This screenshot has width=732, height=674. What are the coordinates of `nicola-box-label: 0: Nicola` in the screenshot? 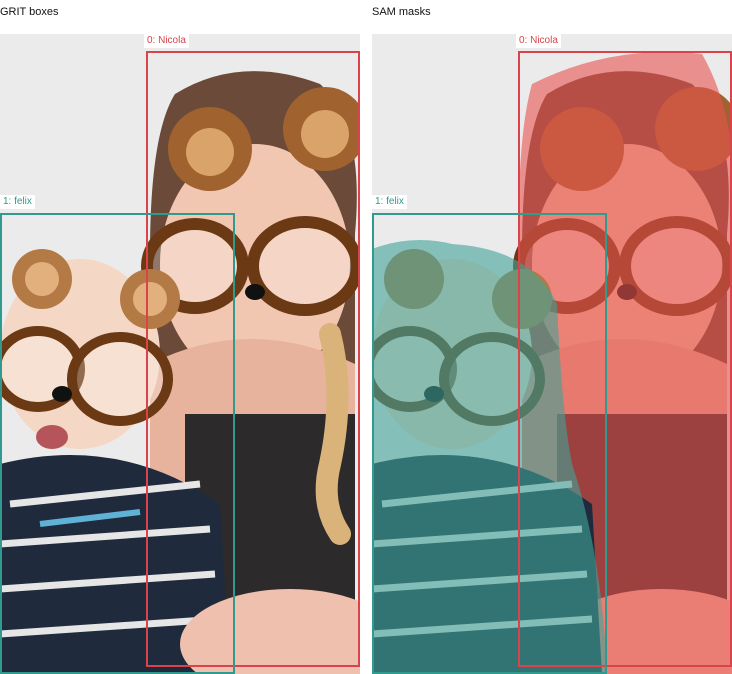 It's located at (166, 41).